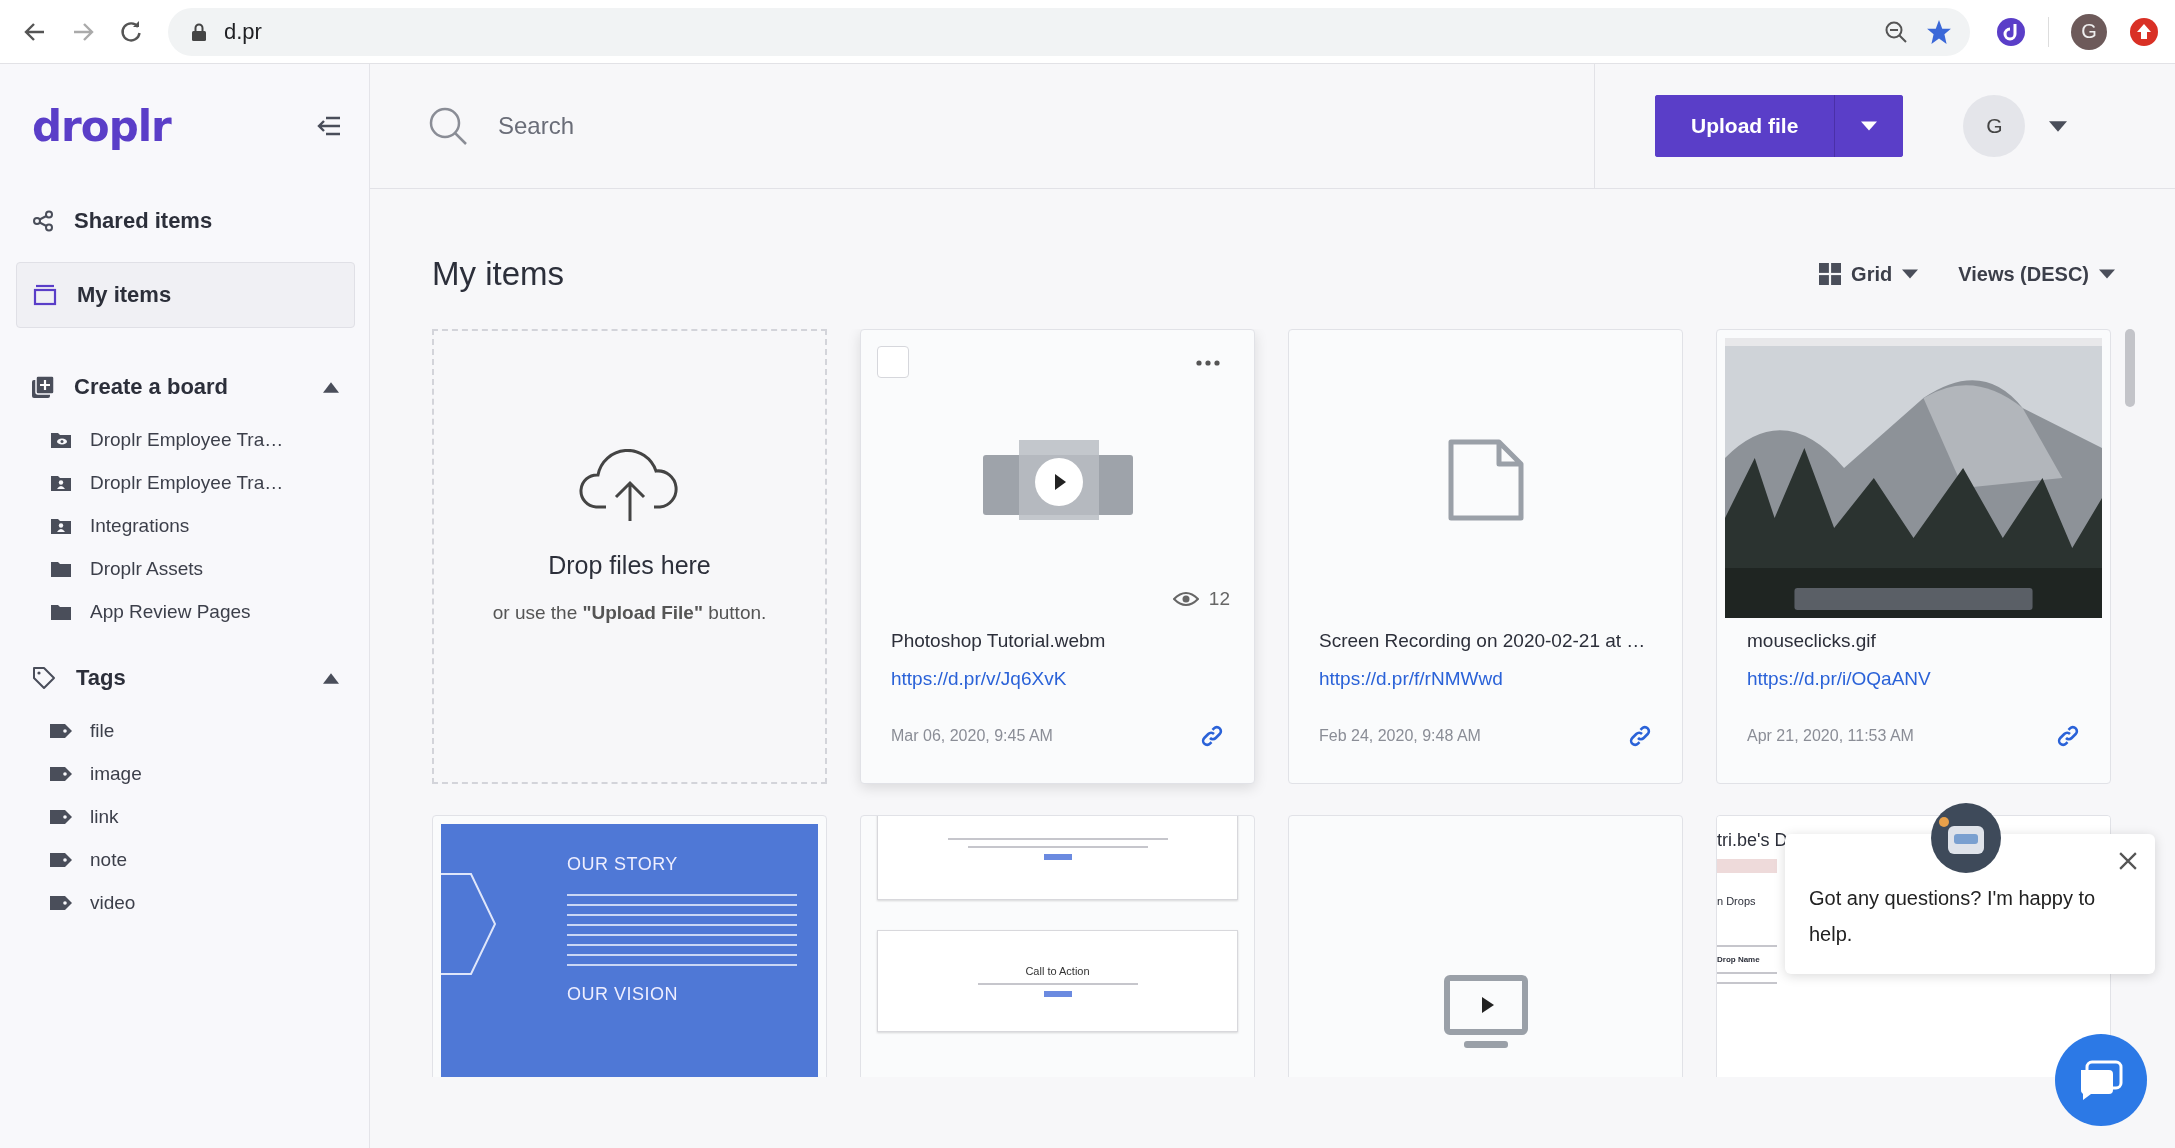 The width and height of the screenshot is (2175, 1148). What do you see at coordinates (629, 613) in the screenshot?
I see `drop-zone-hint: or use the "Upload File" button.` at bounding box center [629, 613].